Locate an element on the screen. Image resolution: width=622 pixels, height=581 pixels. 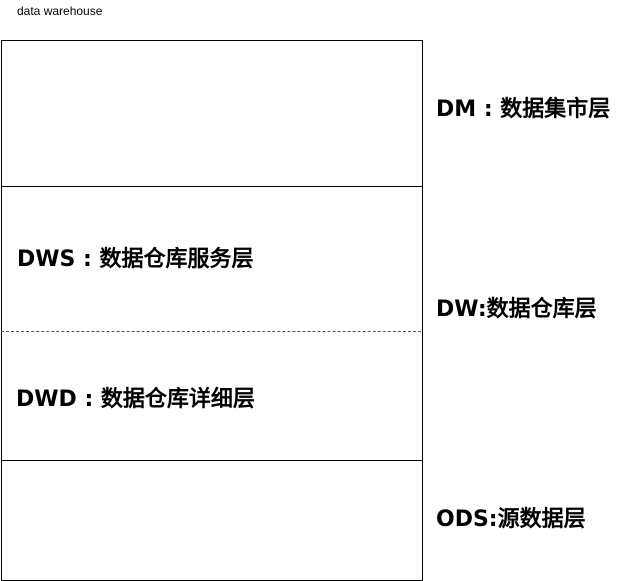
diagram-title: data warehouse is located at coordinates (60, 11).